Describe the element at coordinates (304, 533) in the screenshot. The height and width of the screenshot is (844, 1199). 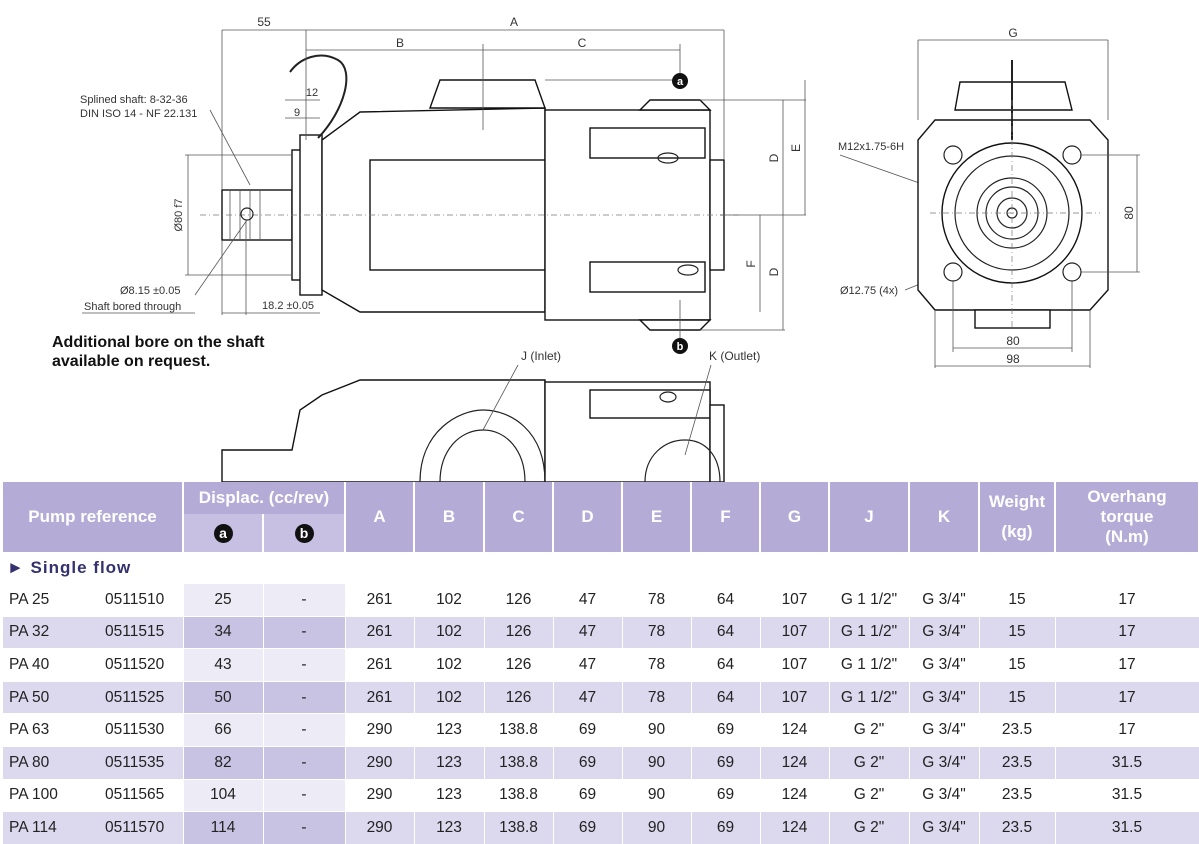
I see `header-sub-b: b` at that location.